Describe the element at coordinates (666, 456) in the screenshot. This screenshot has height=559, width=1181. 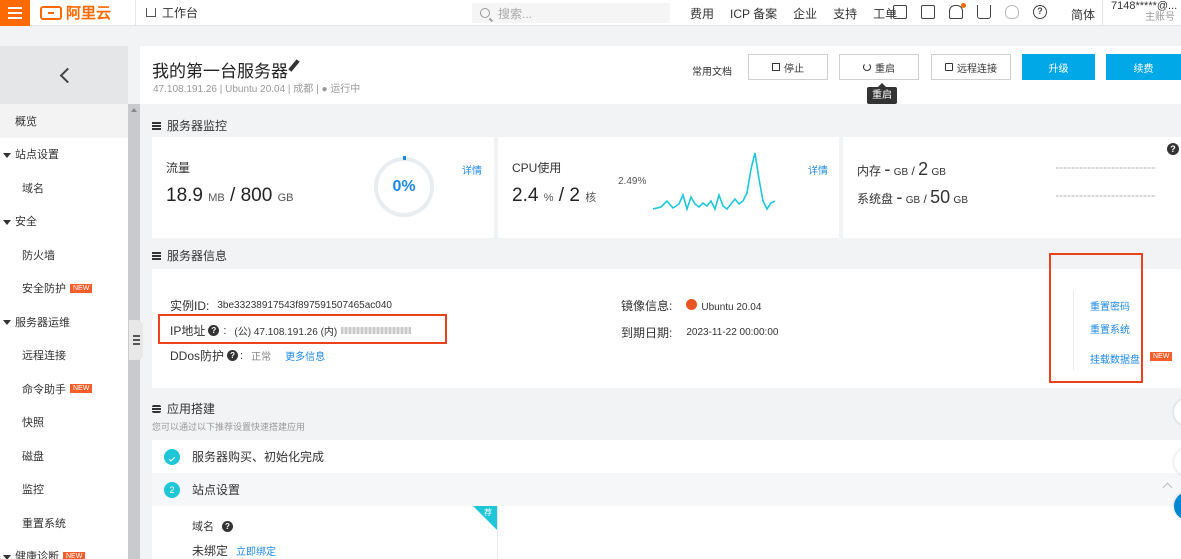
I see `step-purchase-done: 服务器购买、初始化完成` at that location.